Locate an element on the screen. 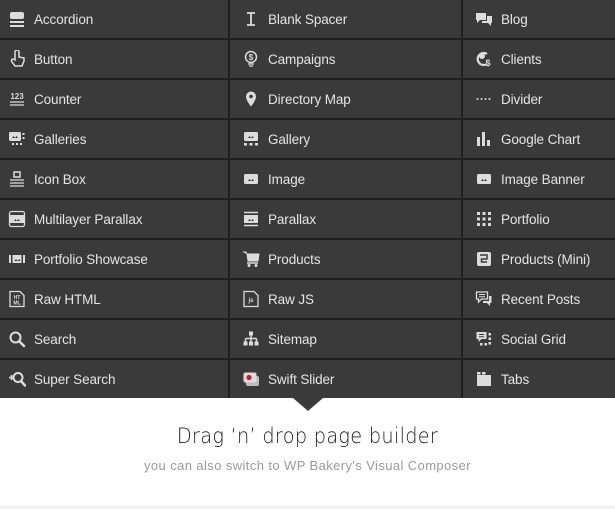 This screenshot has height=509, width=615. element-tile-label: Search is located at coordinates (55, 339).